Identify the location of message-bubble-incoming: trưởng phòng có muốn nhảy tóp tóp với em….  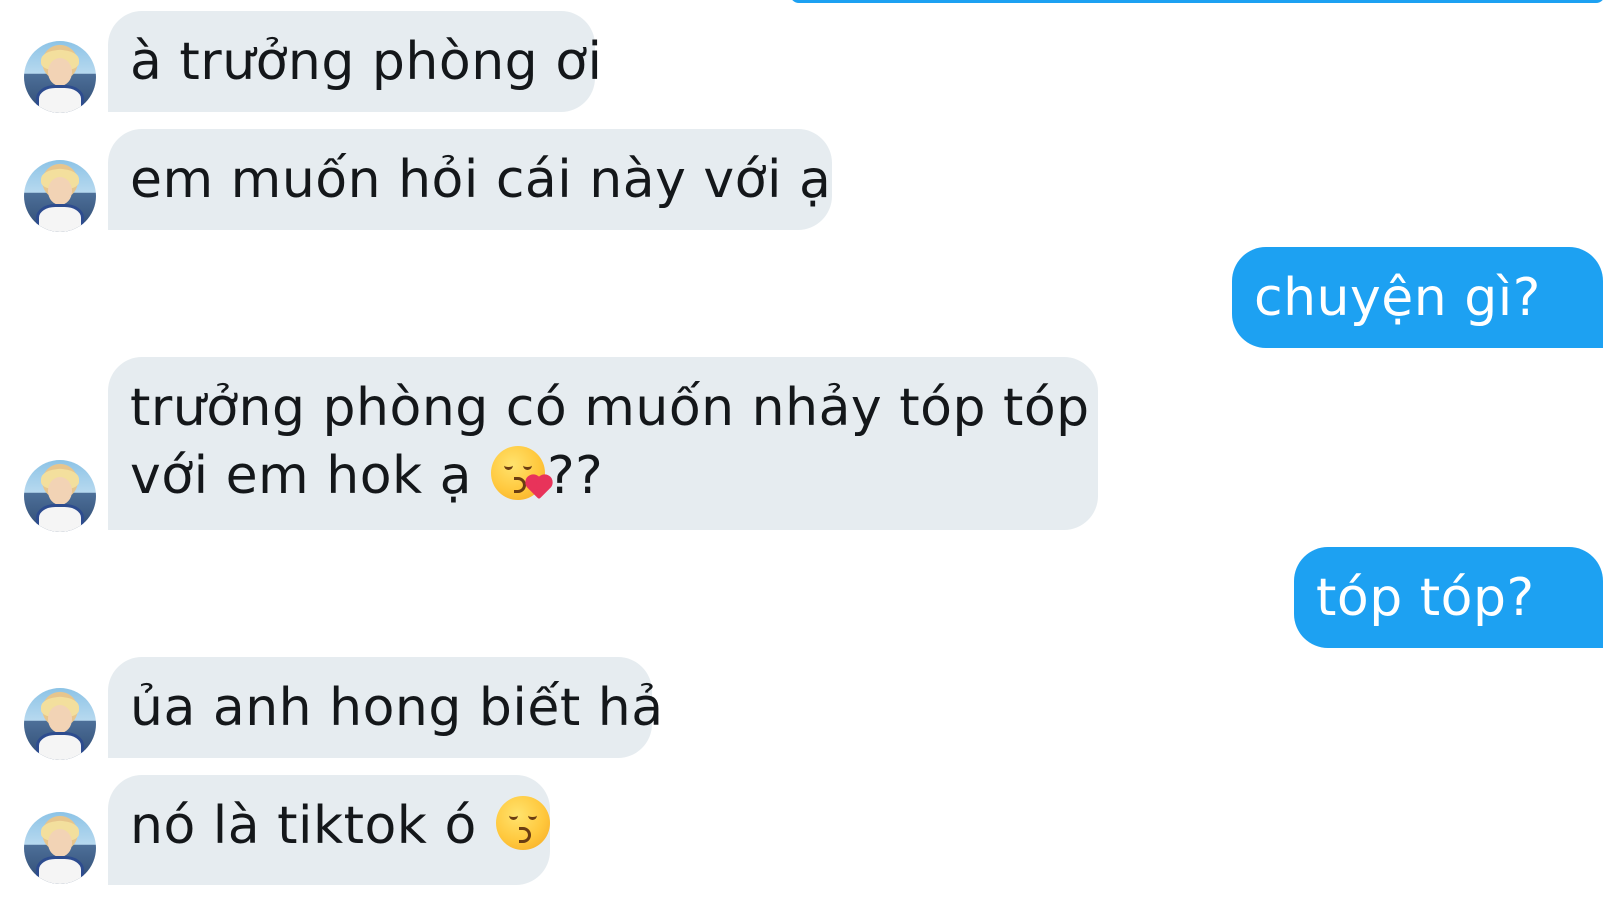
(603, 443).